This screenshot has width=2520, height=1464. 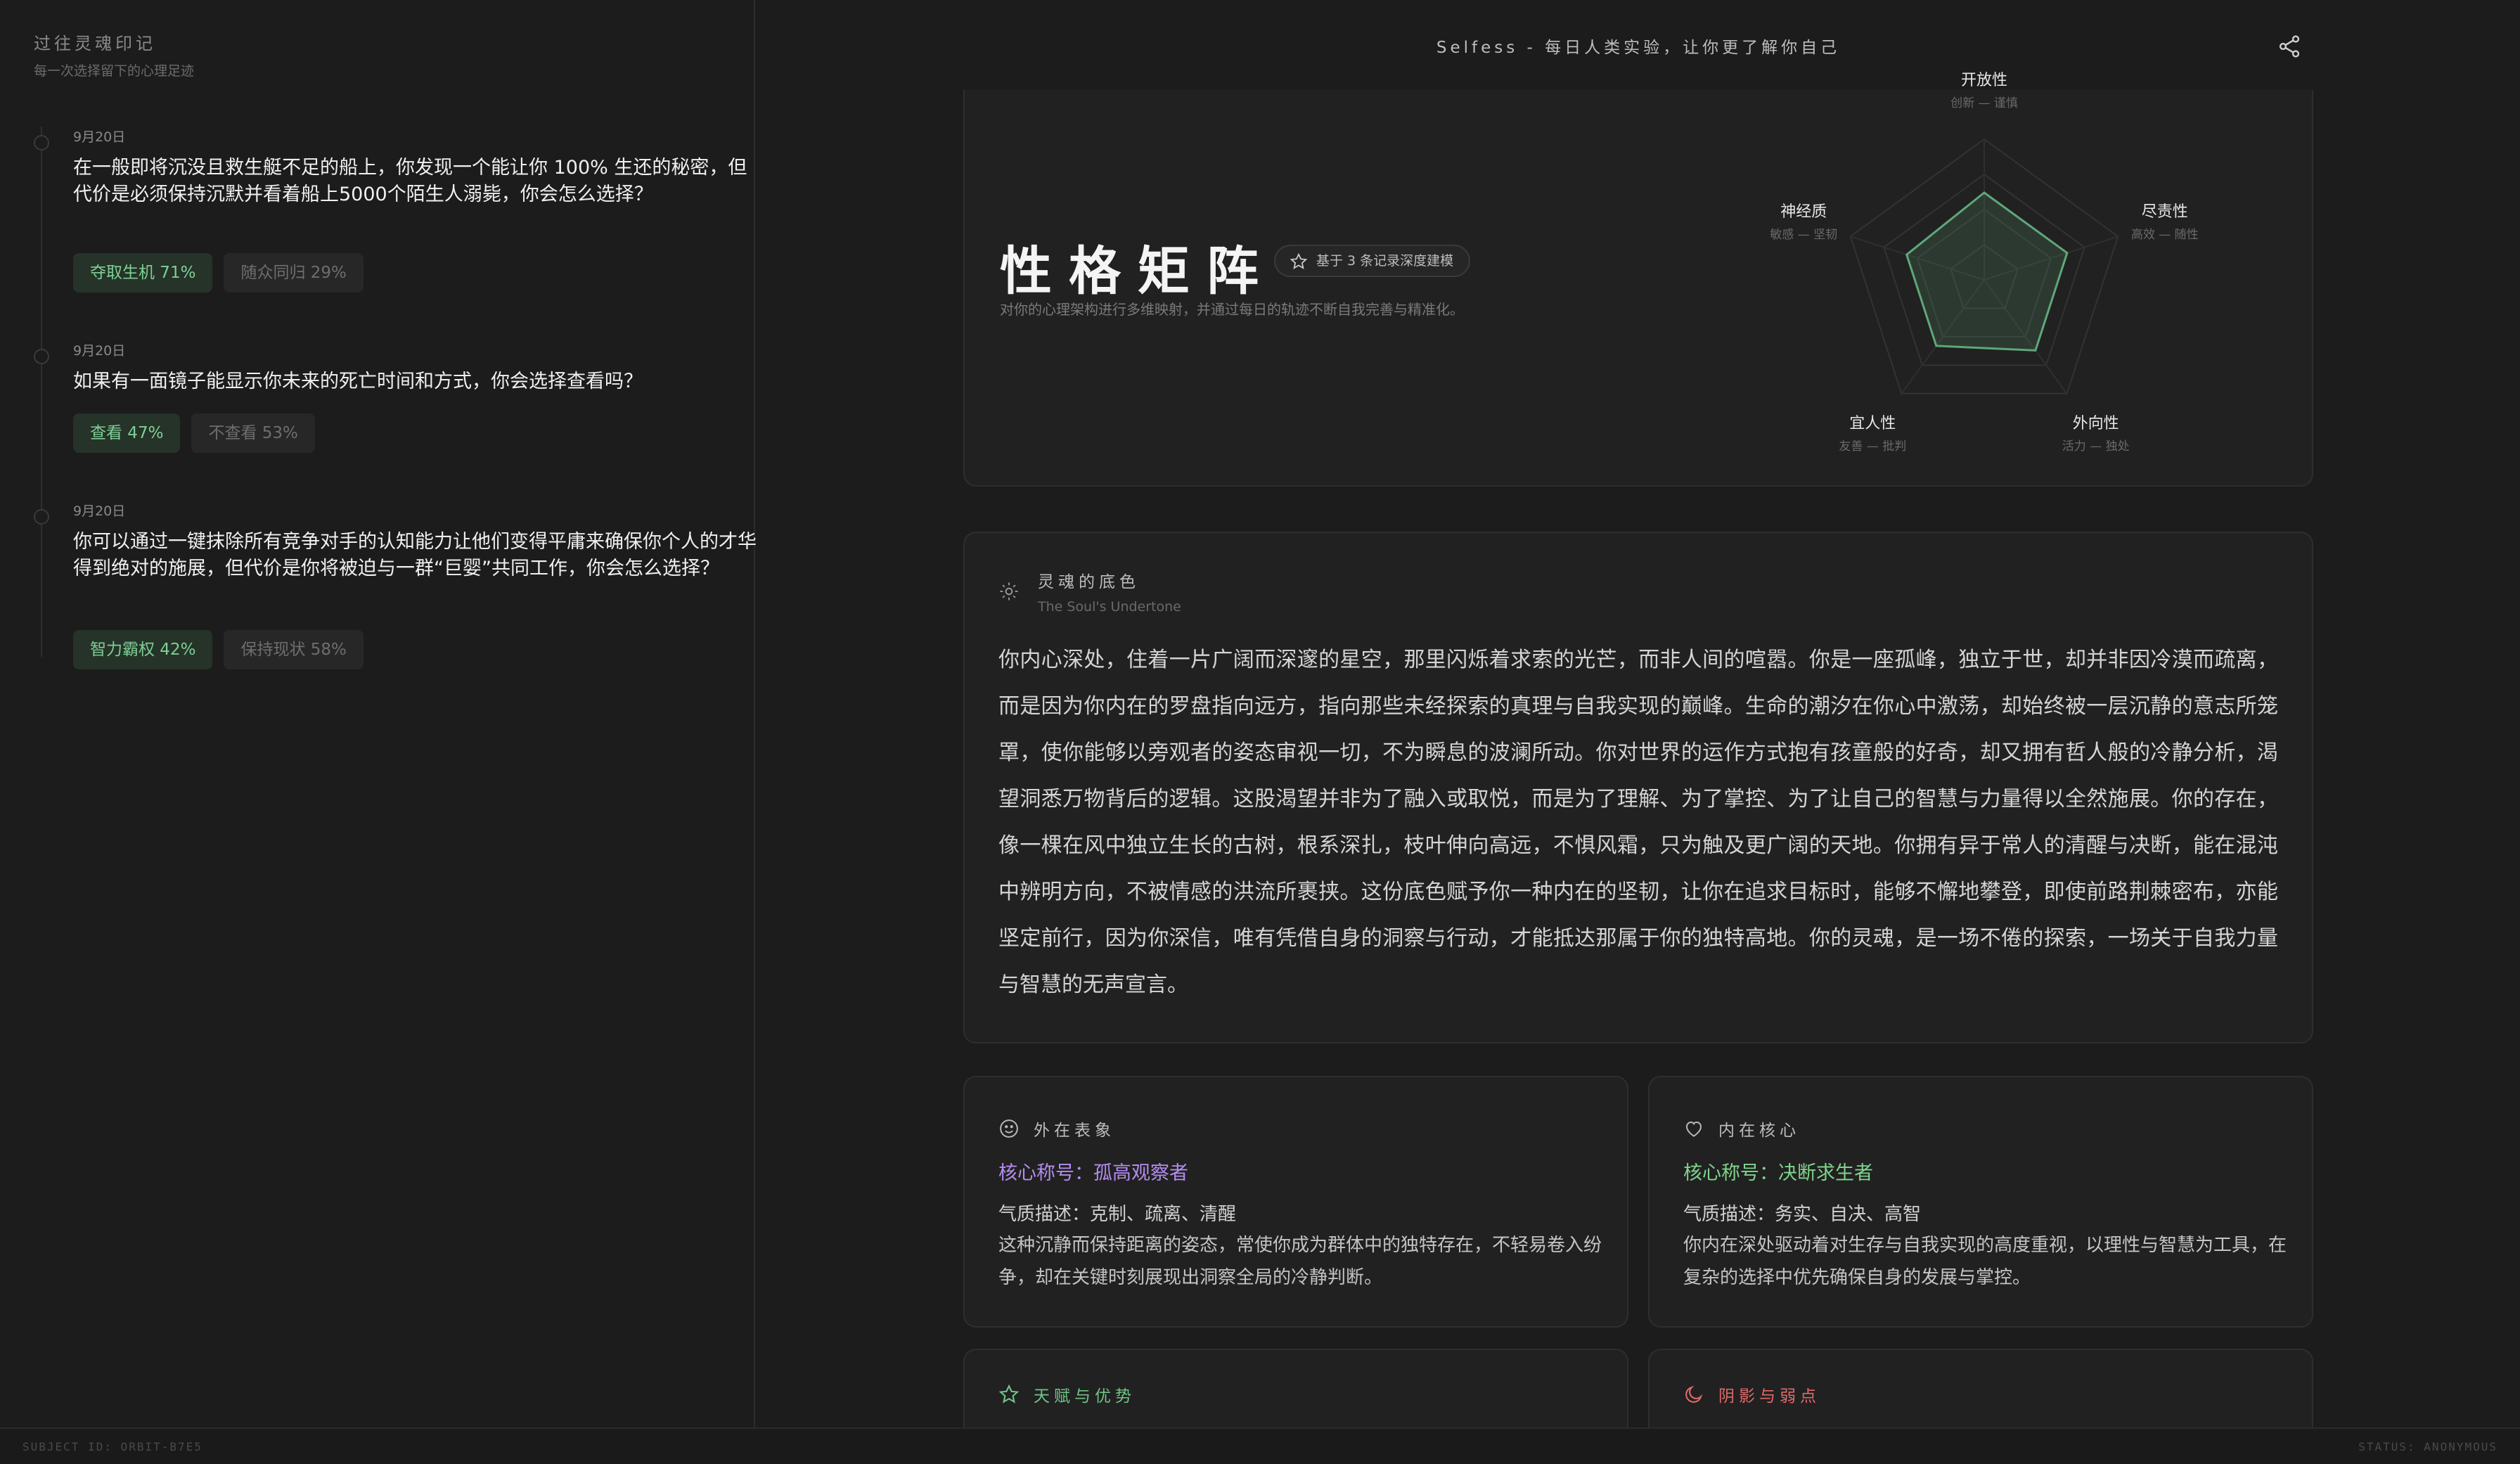 I want to click on status-text: STATUS: ANONYMOUS, so click(x=2428, y=1446).